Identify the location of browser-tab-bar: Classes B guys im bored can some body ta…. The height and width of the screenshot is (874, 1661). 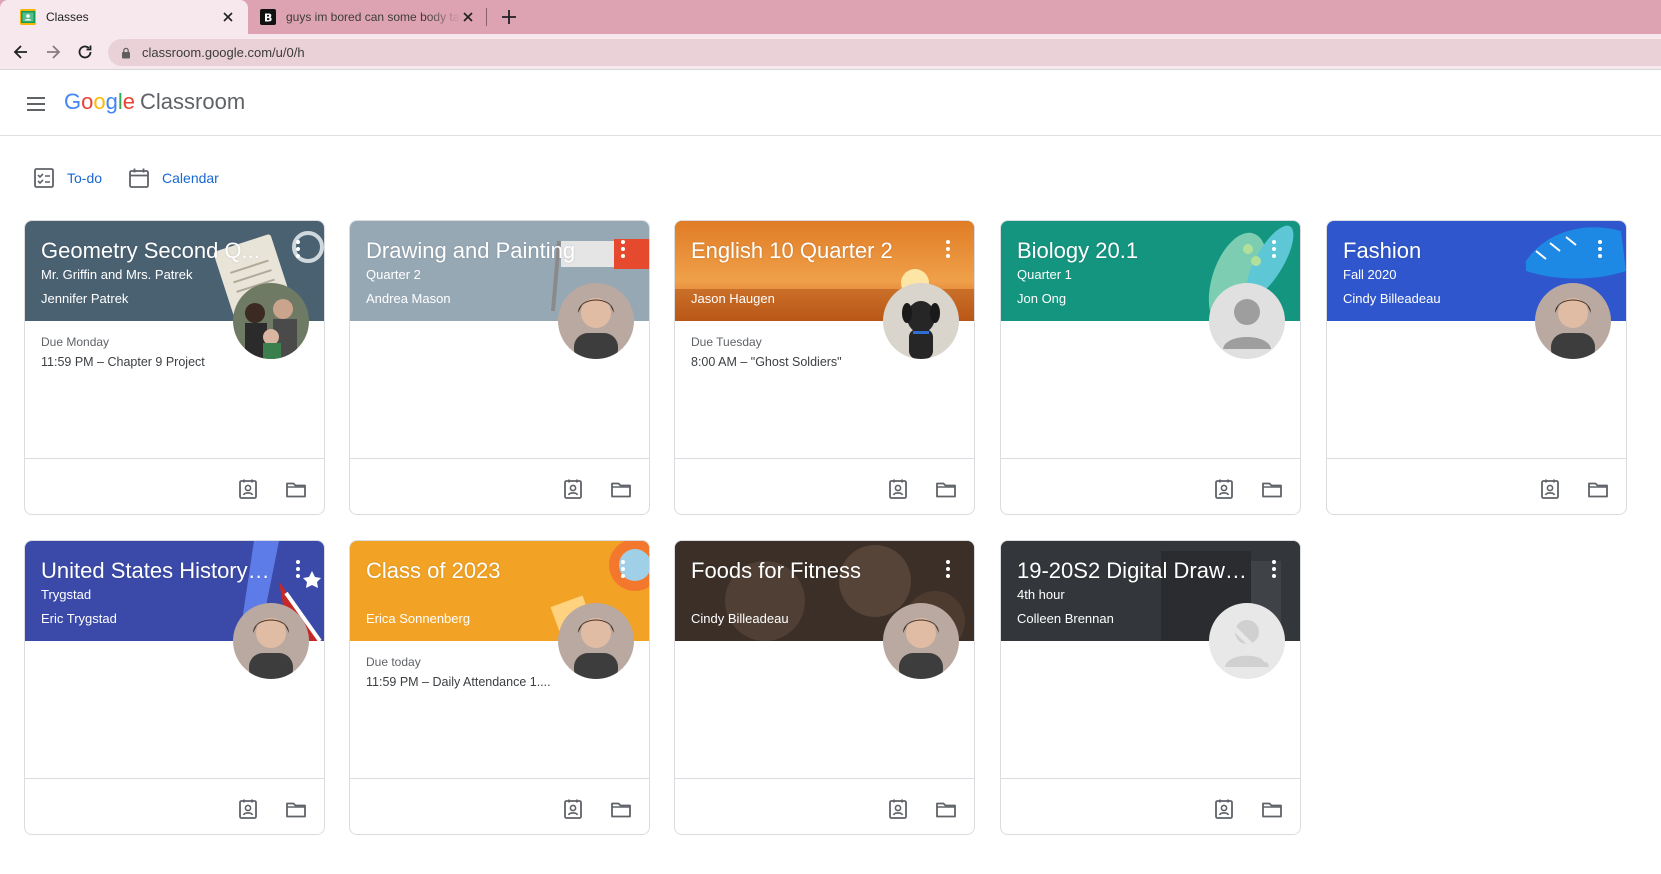
(830, 17).